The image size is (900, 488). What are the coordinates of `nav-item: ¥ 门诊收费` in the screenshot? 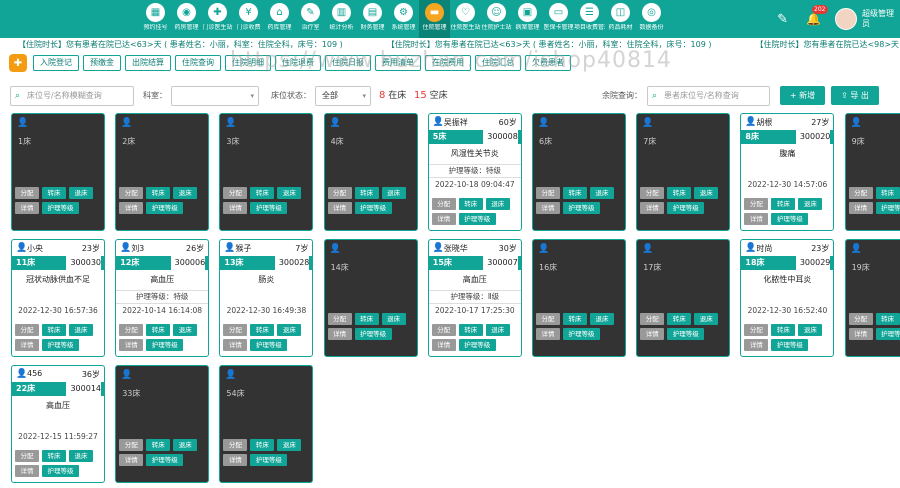 It's located at (248, 19).